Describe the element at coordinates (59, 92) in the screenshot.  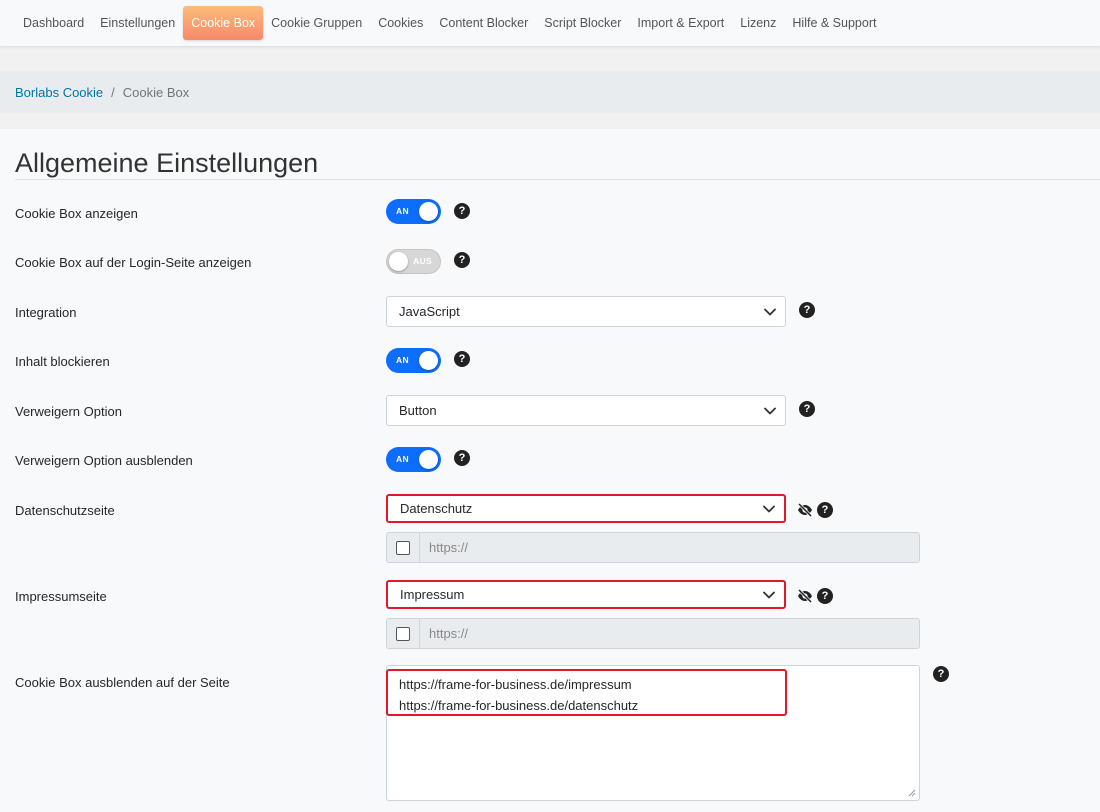
I see `breadcrumb-root-link: Borlabs Cookie` at that location.